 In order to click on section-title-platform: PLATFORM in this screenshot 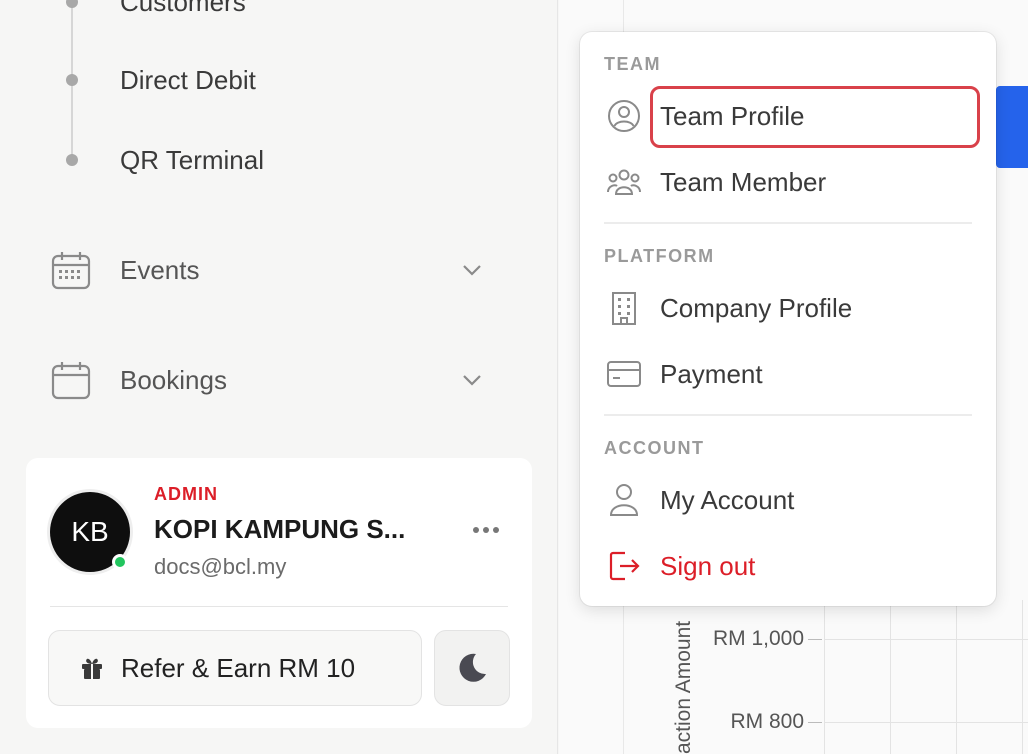, I will do `click(659, 256)`.